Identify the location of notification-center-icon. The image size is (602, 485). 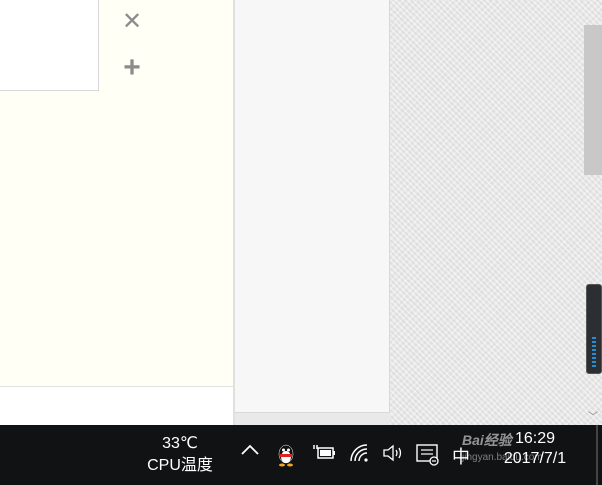
(428, 455).